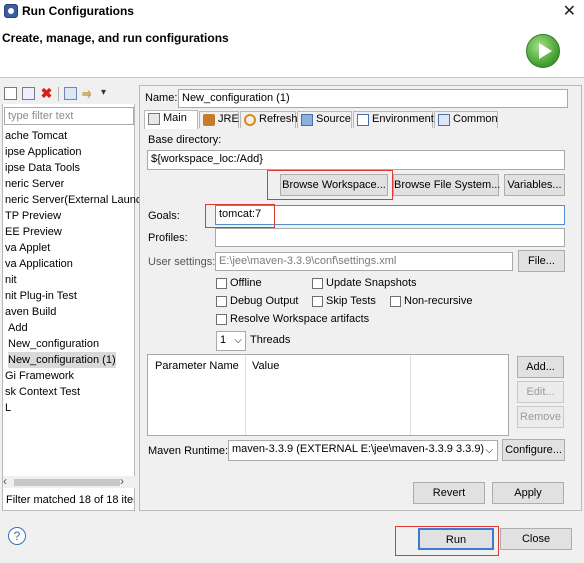 The image size is (584, 563). Describe the element at coordinates (41, 296) in the screenshot. I see `tree-item: nit Plug-in Test` at that location.